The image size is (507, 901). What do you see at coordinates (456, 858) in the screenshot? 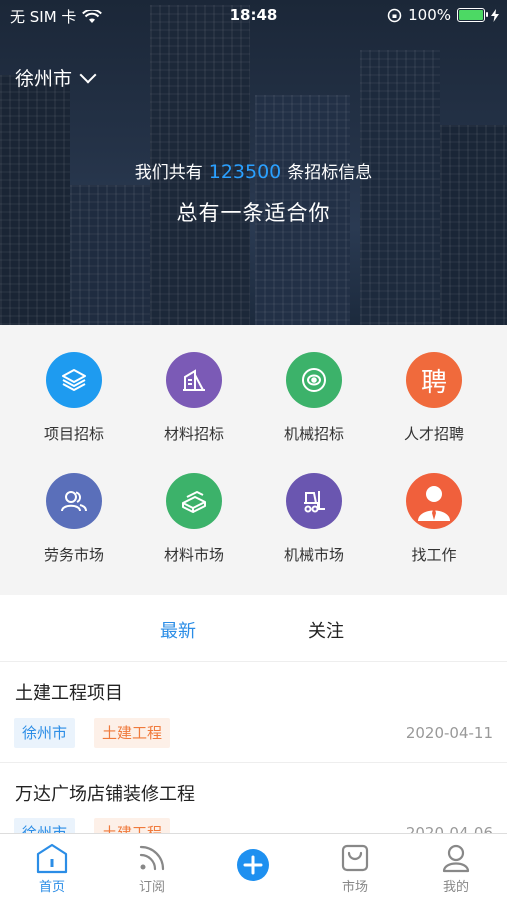
I see `user-icon` at bounding box center [456, 858].